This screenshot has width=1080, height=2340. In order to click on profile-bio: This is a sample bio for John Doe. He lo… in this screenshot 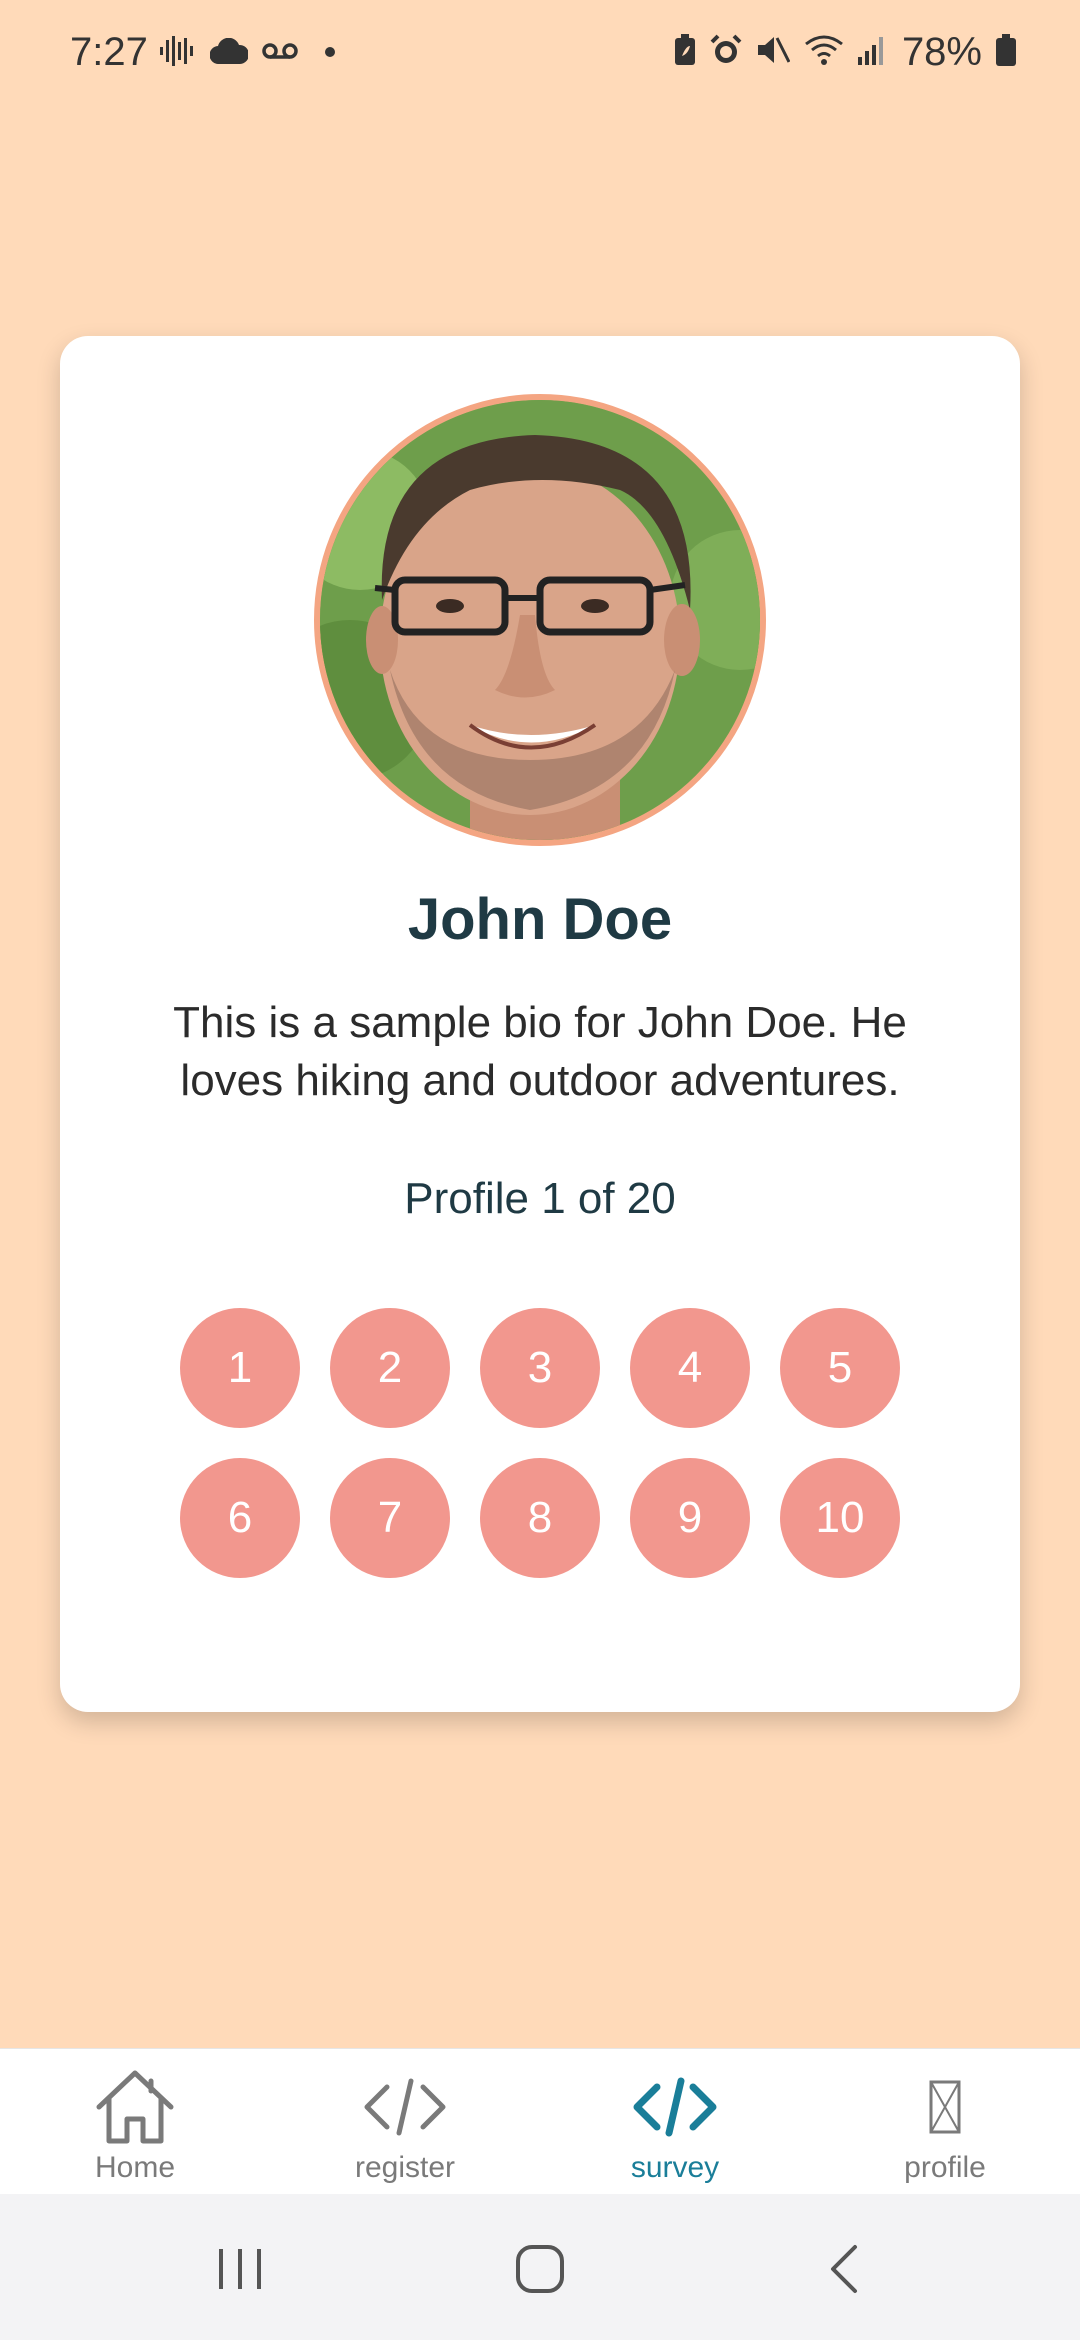, I will do `click(540, 1051)`.